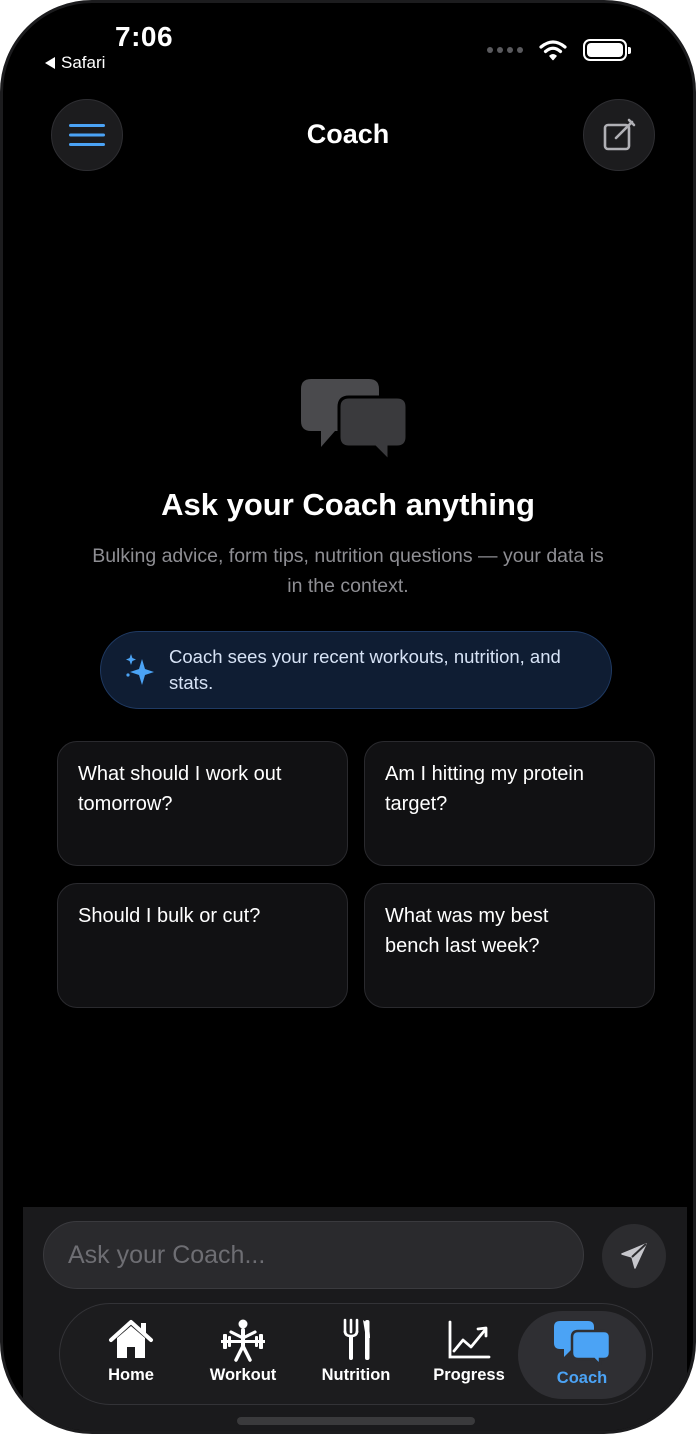 The width and height of the screenshot is (696, 1434). What do you see at coordinates (356, 1421) in the screenshot?
I see `home-indicator` at bounding box center [356, 1421].